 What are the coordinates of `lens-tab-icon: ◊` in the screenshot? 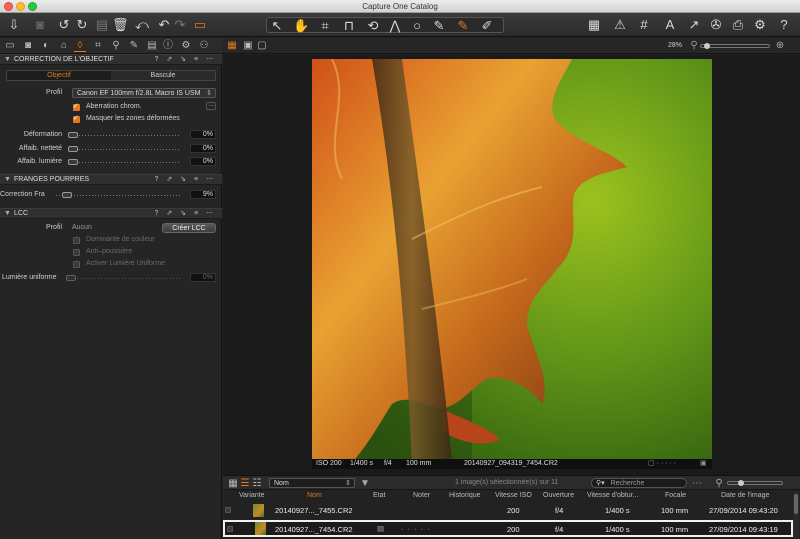 It's located at (80, 46).